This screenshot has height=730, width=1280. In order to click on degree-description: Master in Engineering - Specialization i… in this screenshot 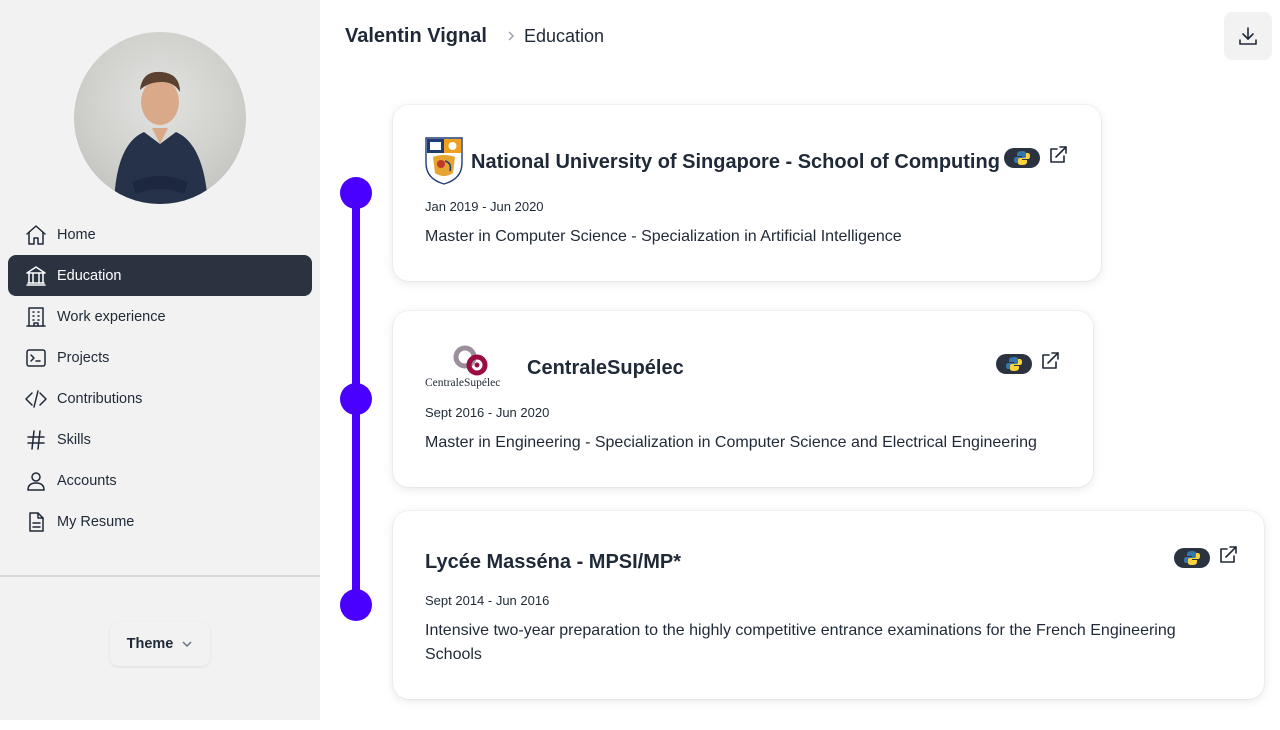, I will do `click(731, 442)`.